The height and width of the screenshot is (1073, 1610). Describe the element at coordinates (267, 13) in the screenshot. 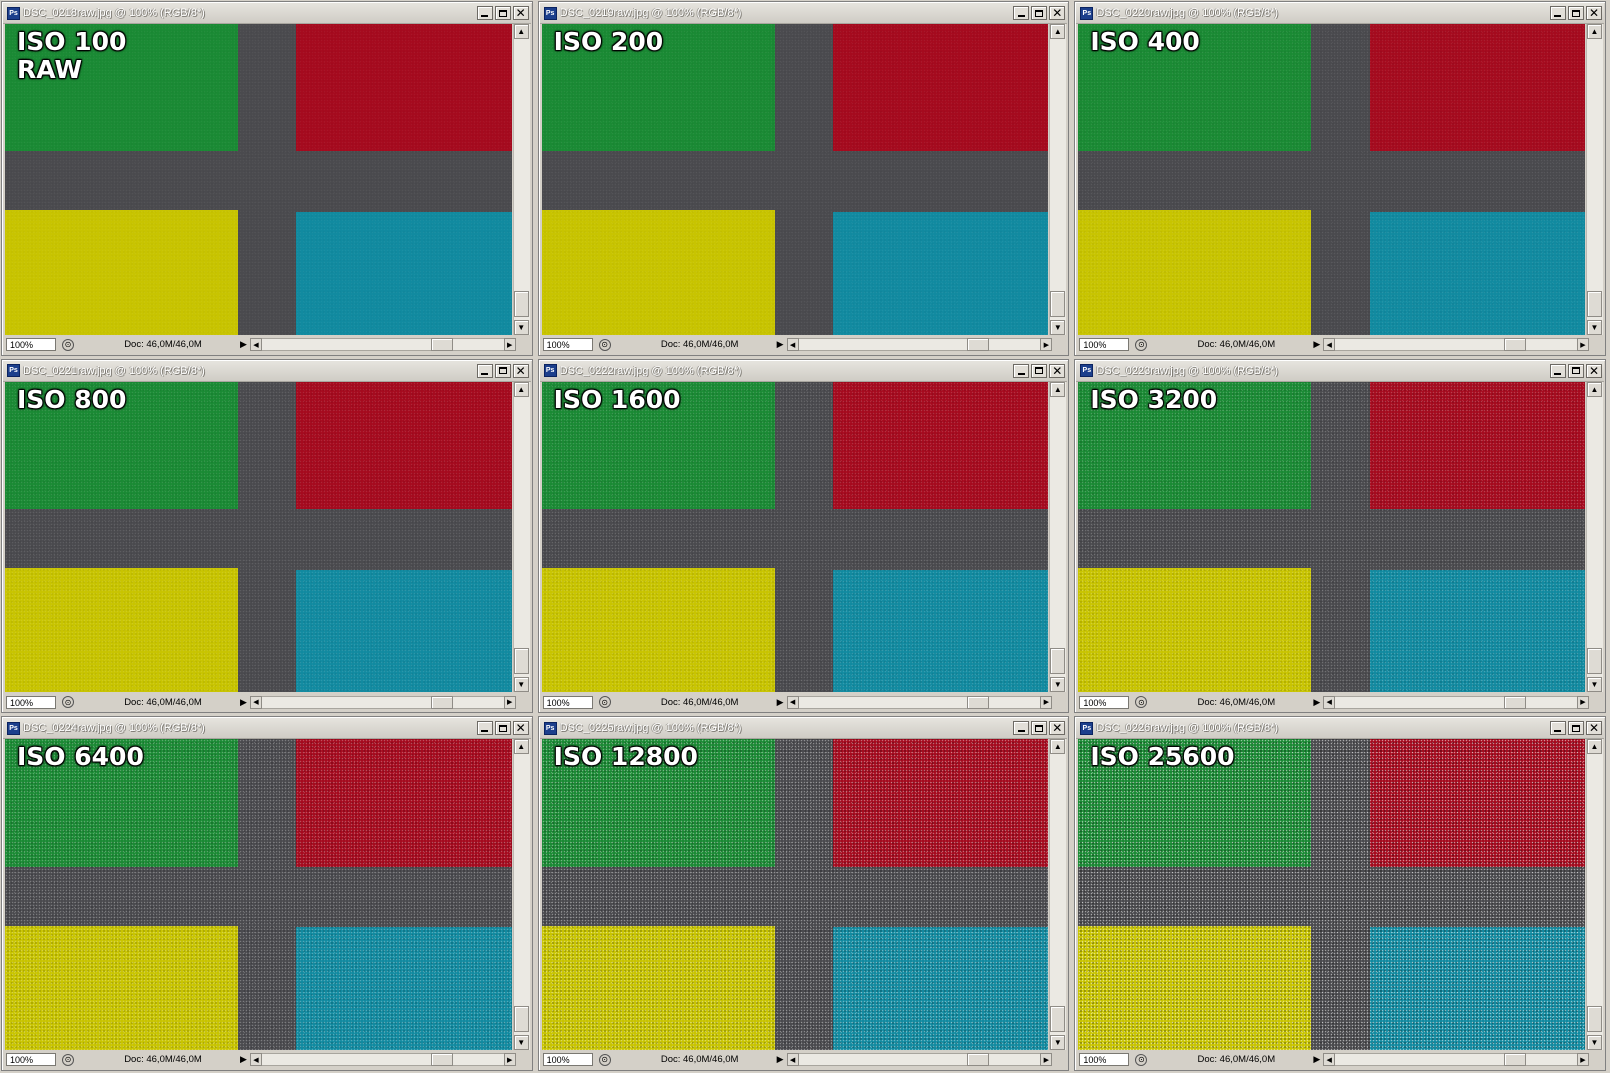

I see `window-titlebar: Ps DSC_0218raw.jpg @ 100% (RGB/8*) ✕` at that location.